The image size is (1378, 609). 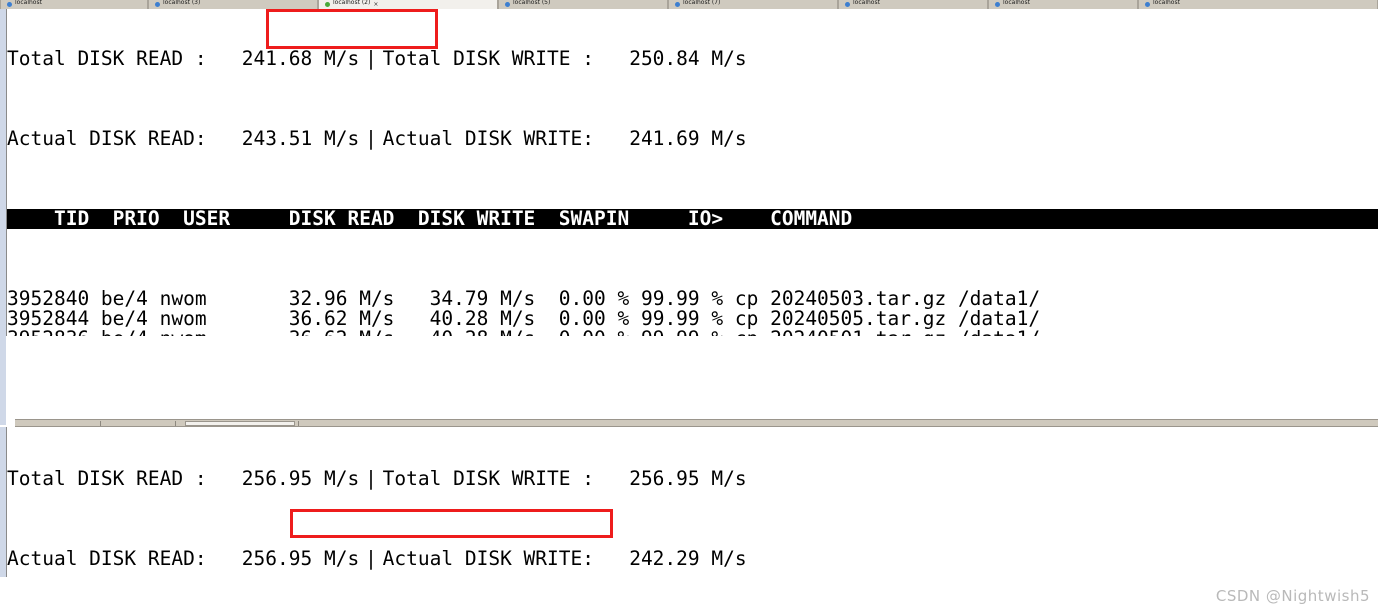 I want to click on horizontal-scrollbar, so click(x=696, y=423).